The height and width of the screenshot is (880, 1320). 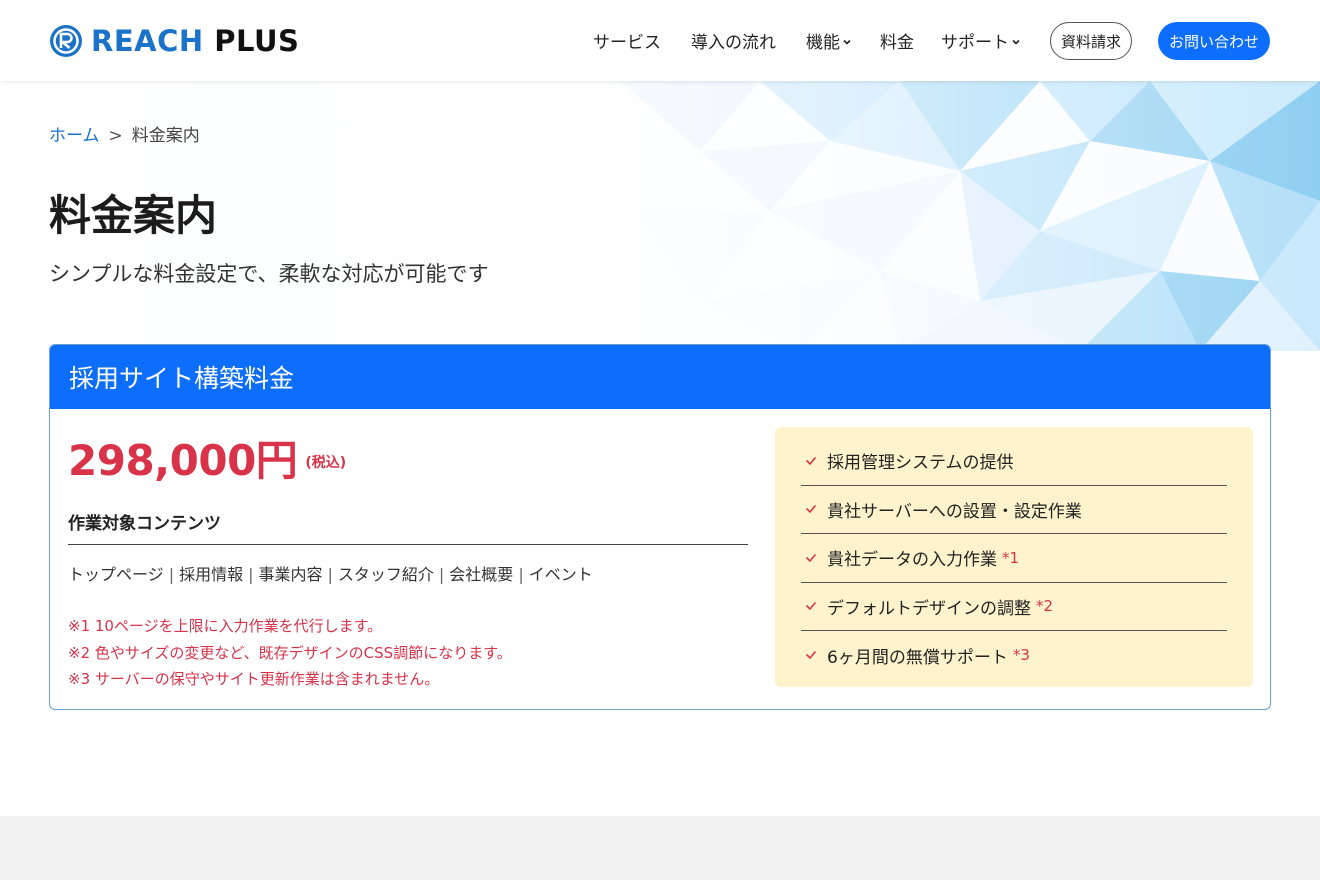 I want to click on nav-item-support-label: サポート, so click(x=975, y=43).